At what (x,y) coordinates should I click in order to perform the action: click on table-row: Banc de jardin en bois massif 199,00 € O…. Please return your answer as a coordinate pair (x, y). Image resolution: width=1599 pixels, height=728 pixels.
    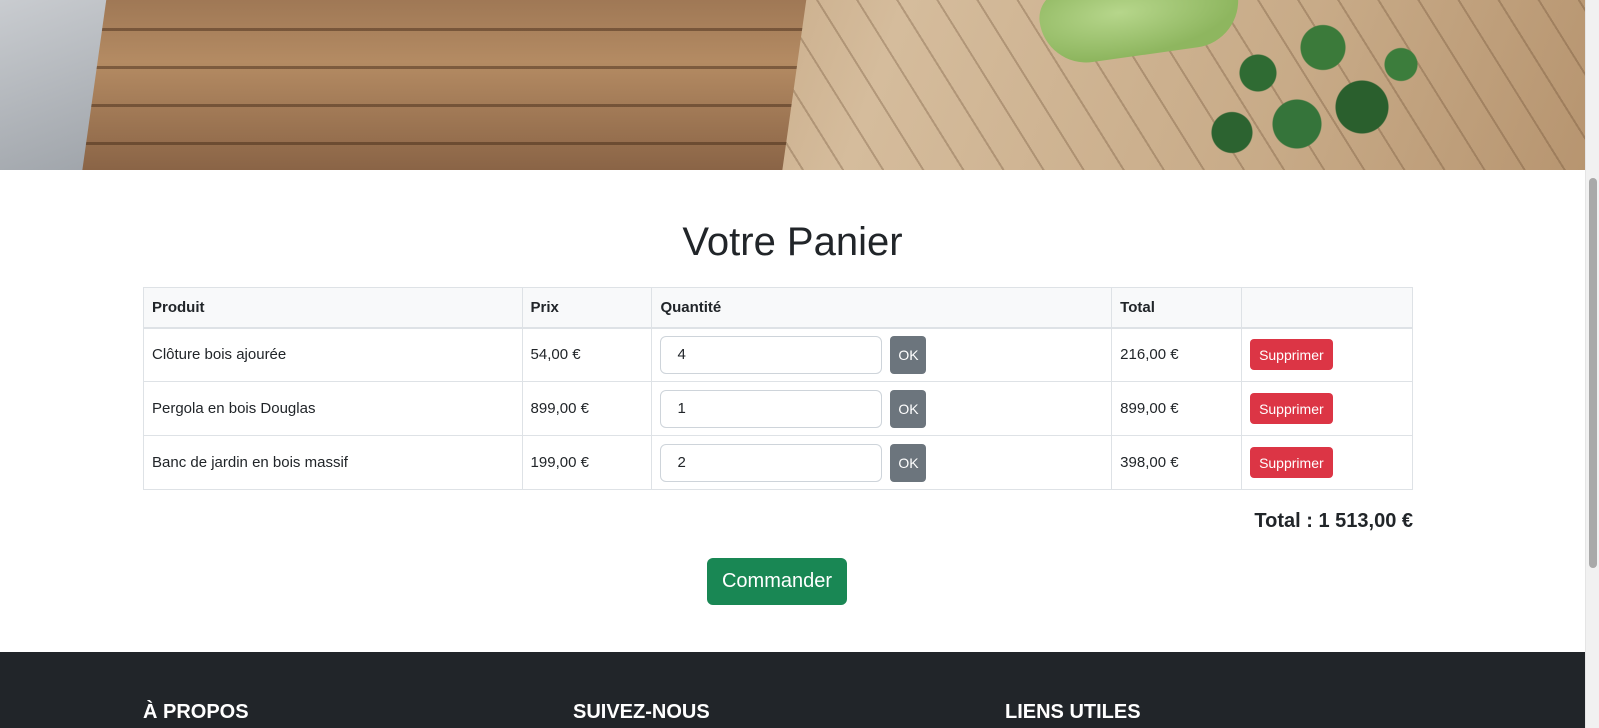
    Looking at the image, I should click on (778, 462).